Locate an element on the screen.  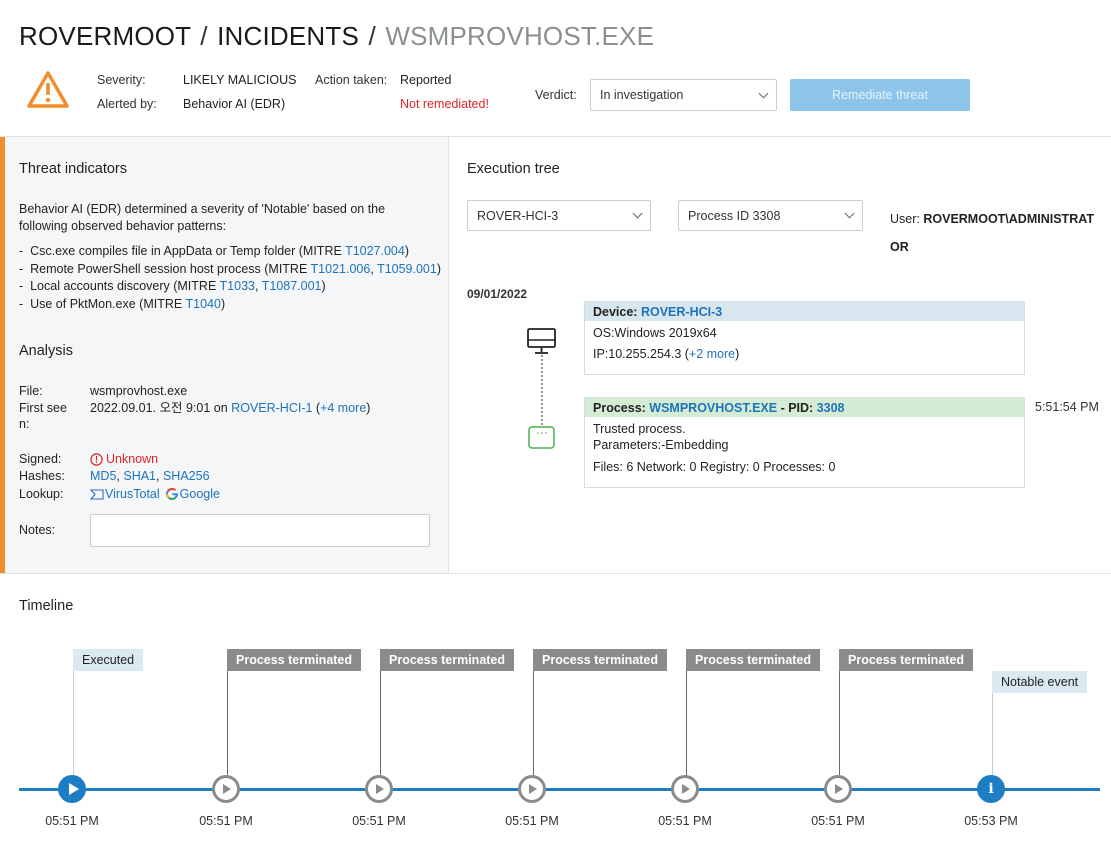
google-link: Google is located at coordinates (192, 494).